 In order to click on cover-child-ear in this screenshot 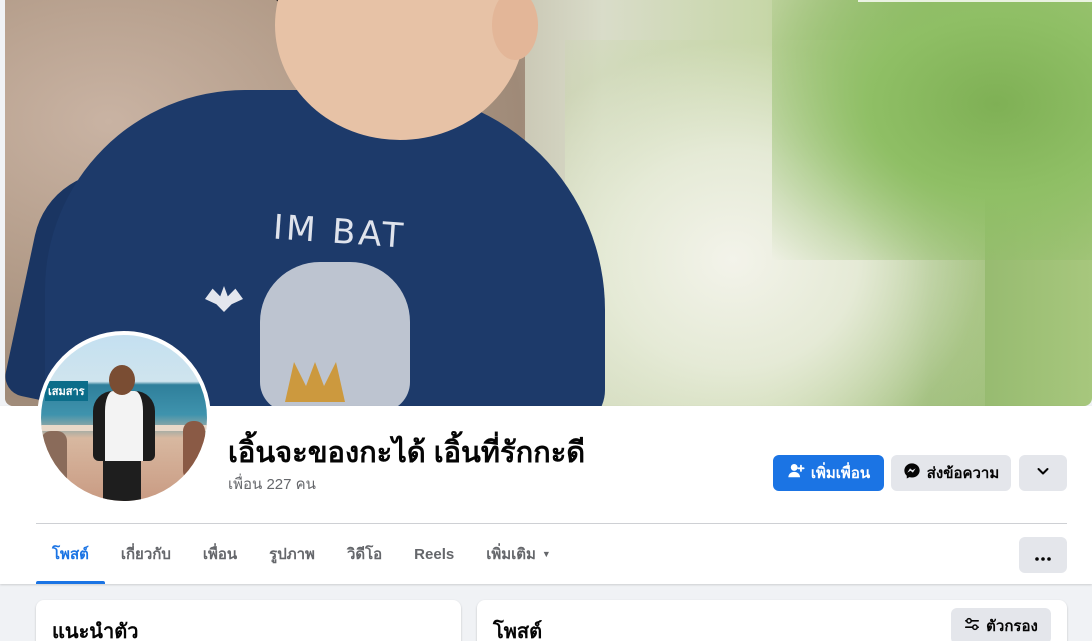, I will do `click(515, 30)`.